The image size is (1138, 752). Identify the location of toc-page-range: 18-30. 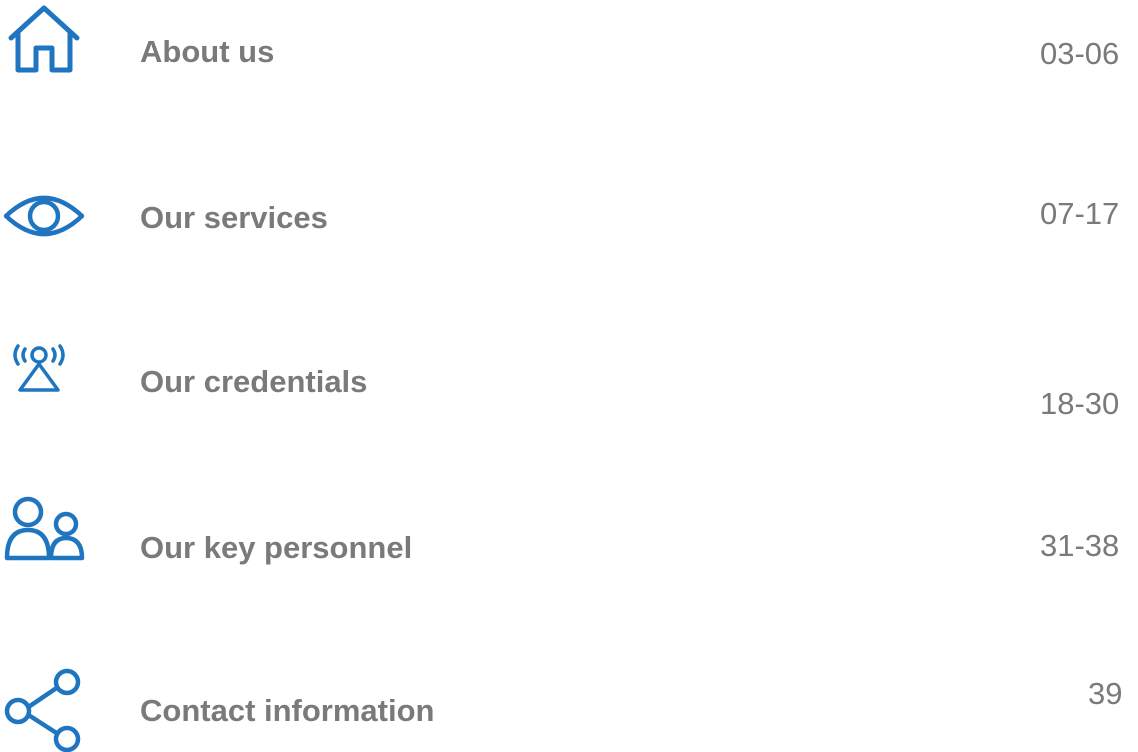
(1080, 403).